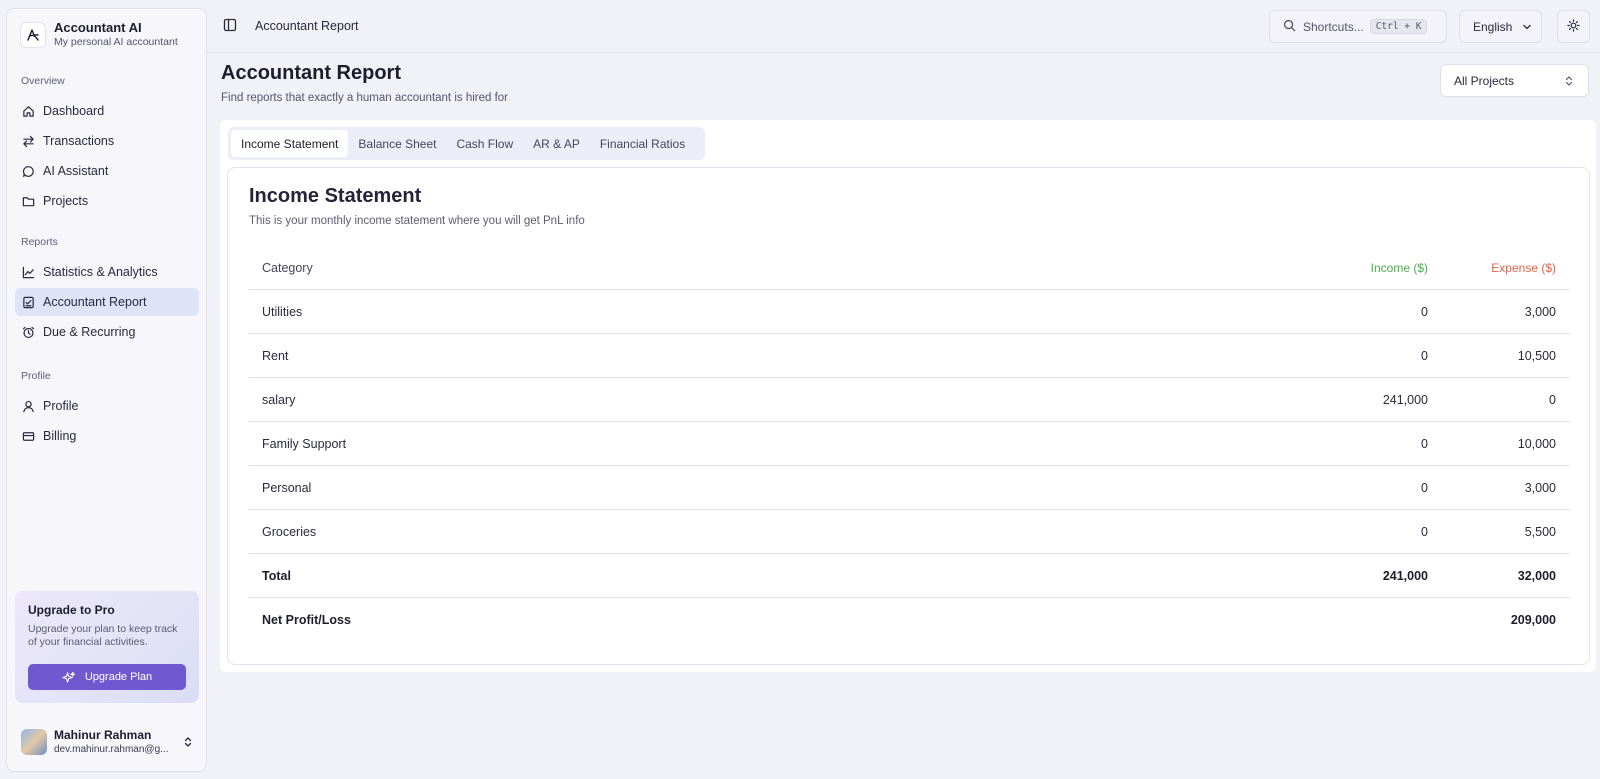  What do you see at coordinates (1484, 80) in the screenshot?
I see `project-select-label: All Projects` at bounding box center [1484, 80].